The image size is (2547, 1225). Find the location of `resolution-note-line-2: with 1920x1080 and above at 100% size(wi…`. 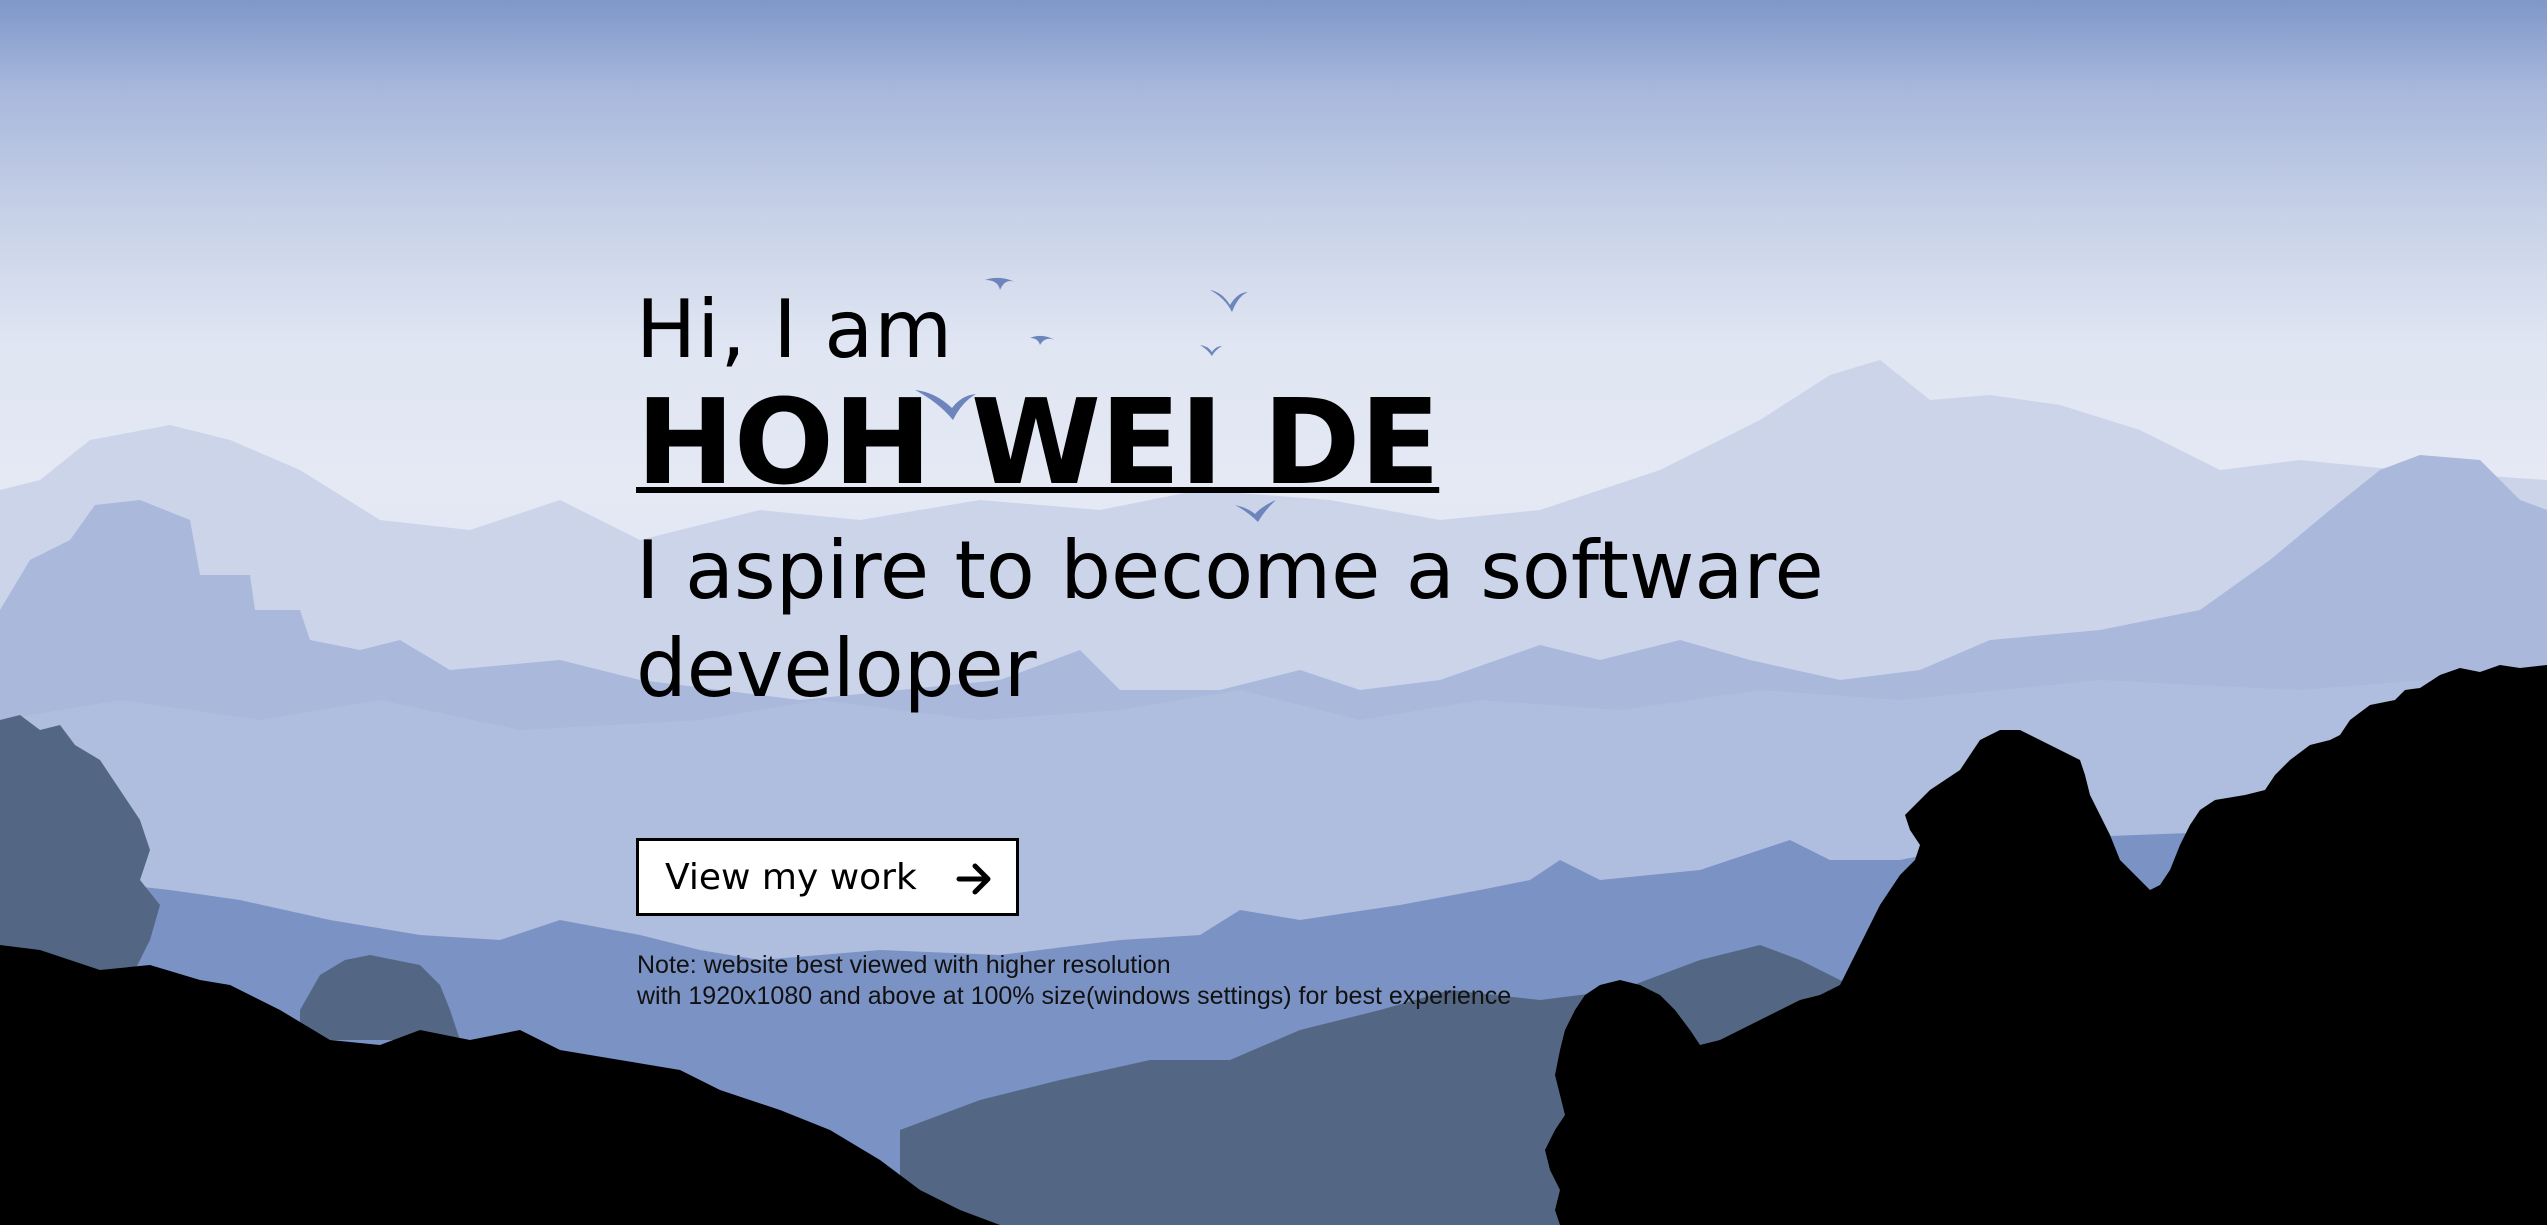

resolution-note-line-2: with 1920x1080 and above at 100% size(wi… is located at coordinates (1074, 996).